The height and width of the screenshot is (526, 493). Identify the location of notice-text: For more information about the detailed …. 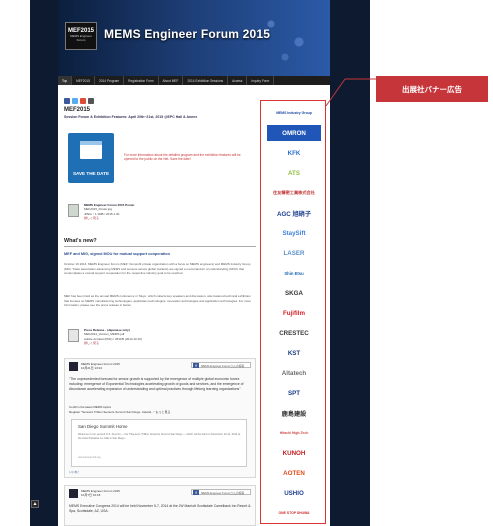
(182, 157).